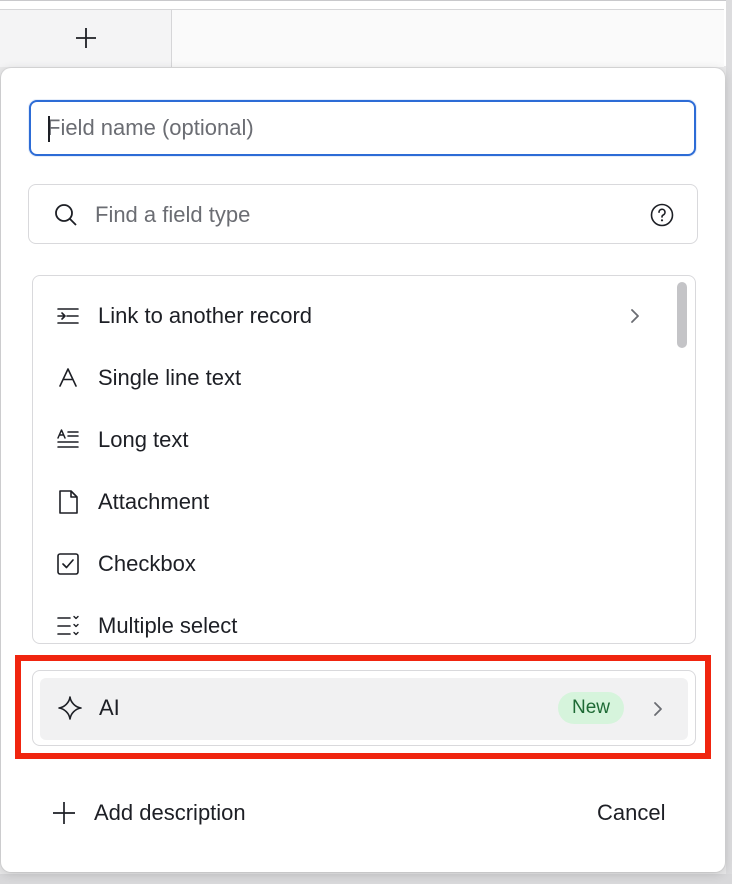 The width and height of the screenshot is (732, 884). What do you see at coordinates (70, 708) in the screenshot?
I see `sparkle-icon` at bounding box center [70, 708].